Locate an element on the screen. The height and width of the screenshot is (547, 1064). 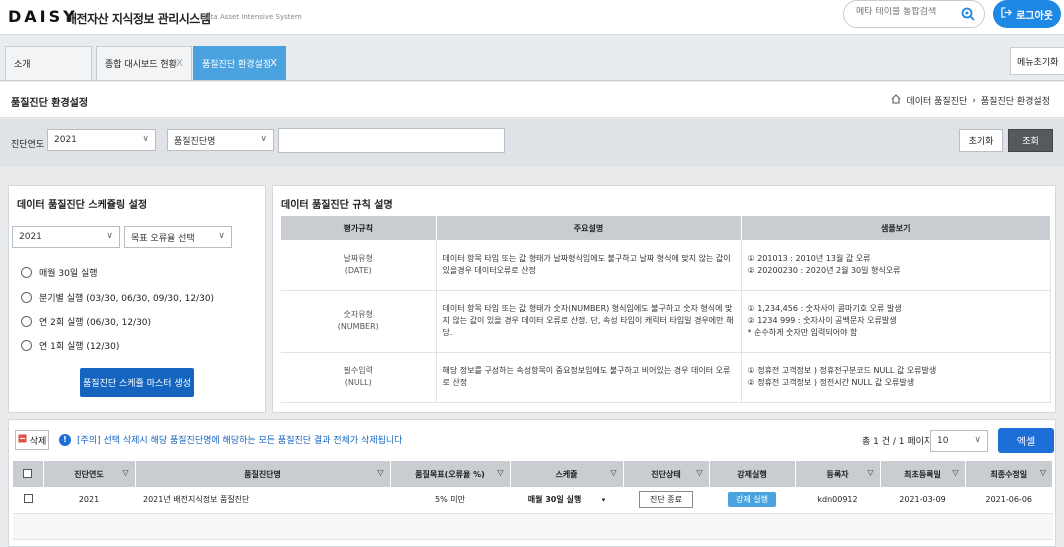
radio-semiannual: 연 2회 실행 (06/30, 12/30) is located at coordinates (86, 321).